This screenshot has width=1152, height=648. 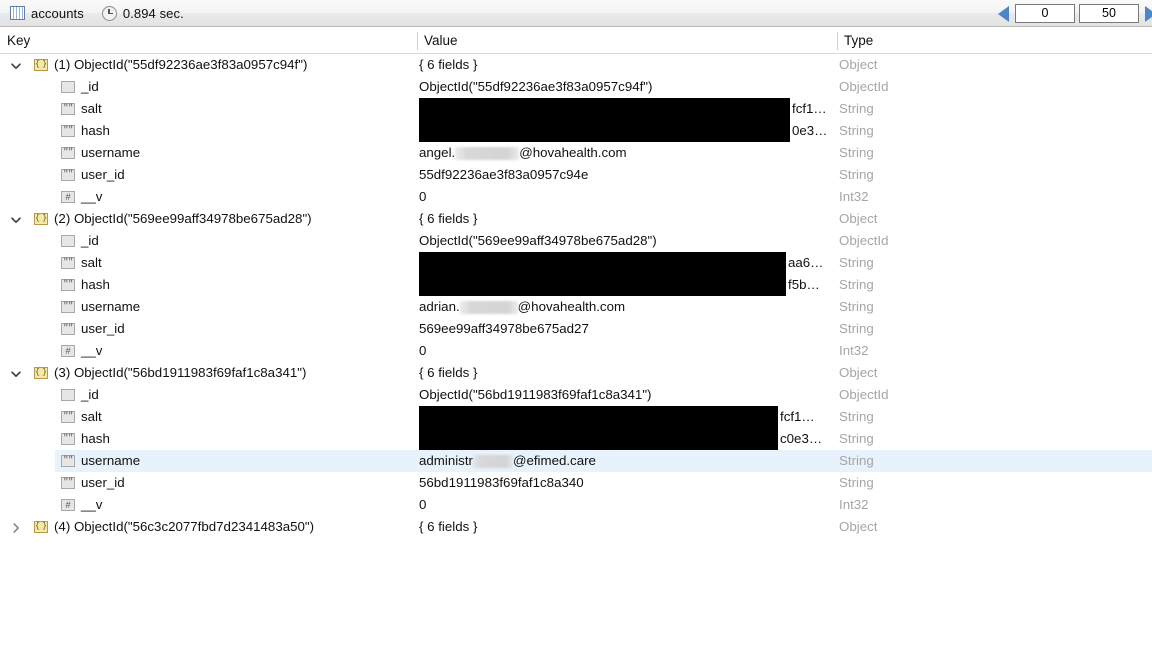 I want to click on value-cell: administr @efimed.care, so click(x=507, y=461).